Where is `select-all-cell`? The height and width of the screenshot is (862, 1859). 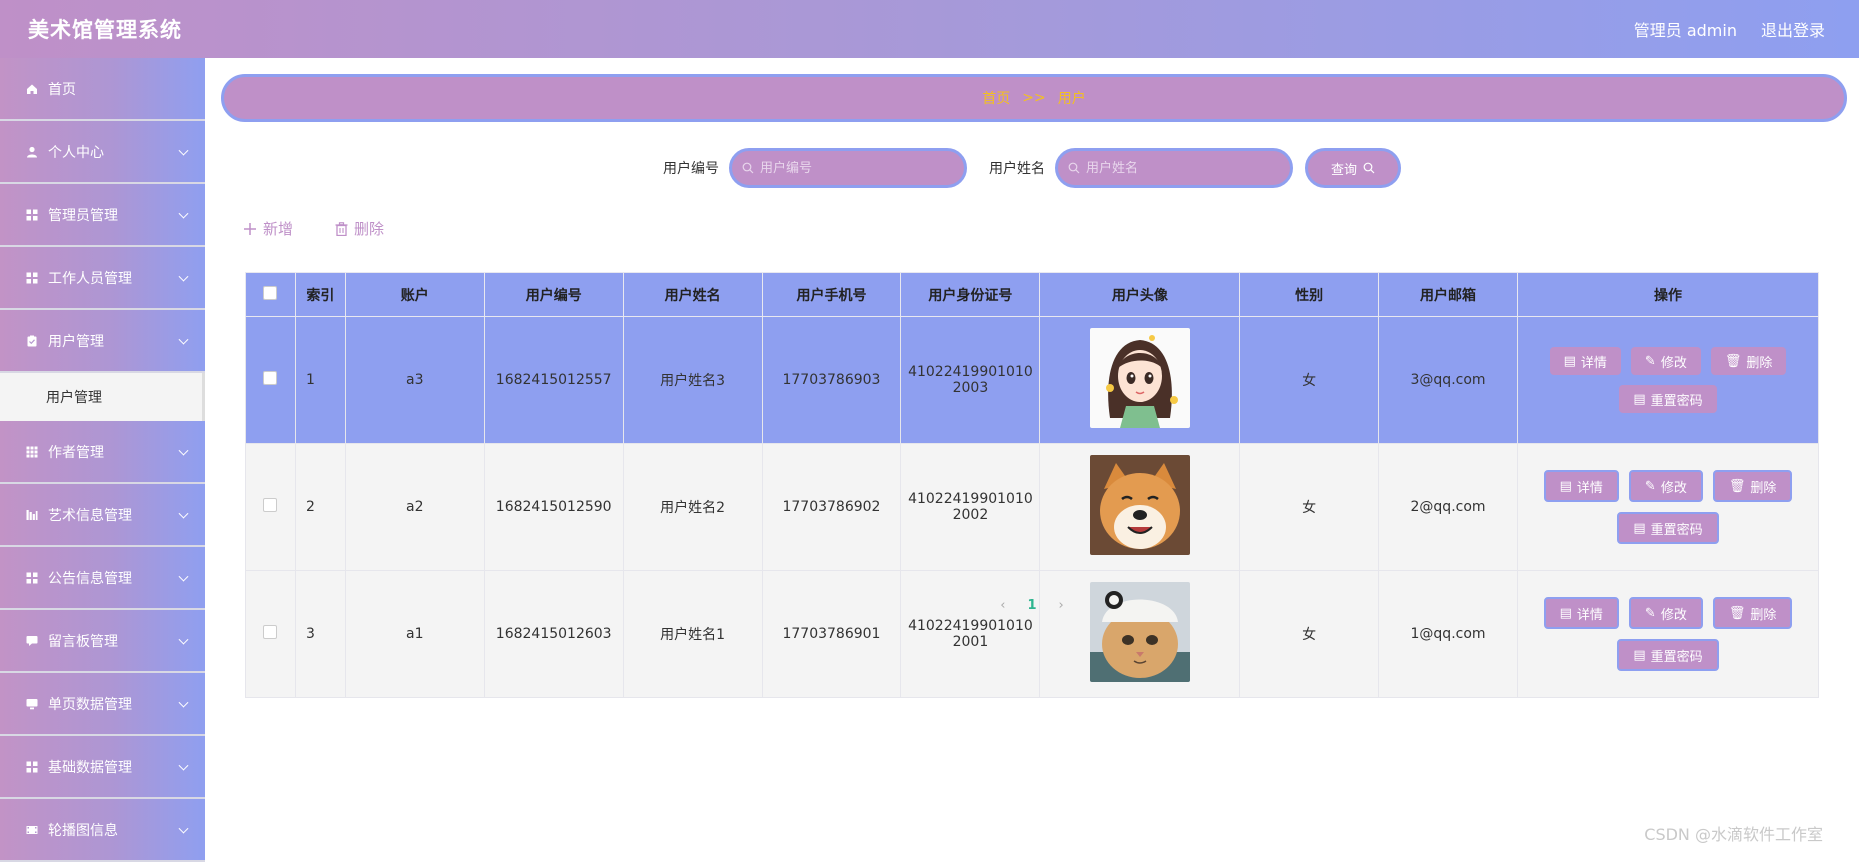
select-all-cell is located at coordinates (271, 295).